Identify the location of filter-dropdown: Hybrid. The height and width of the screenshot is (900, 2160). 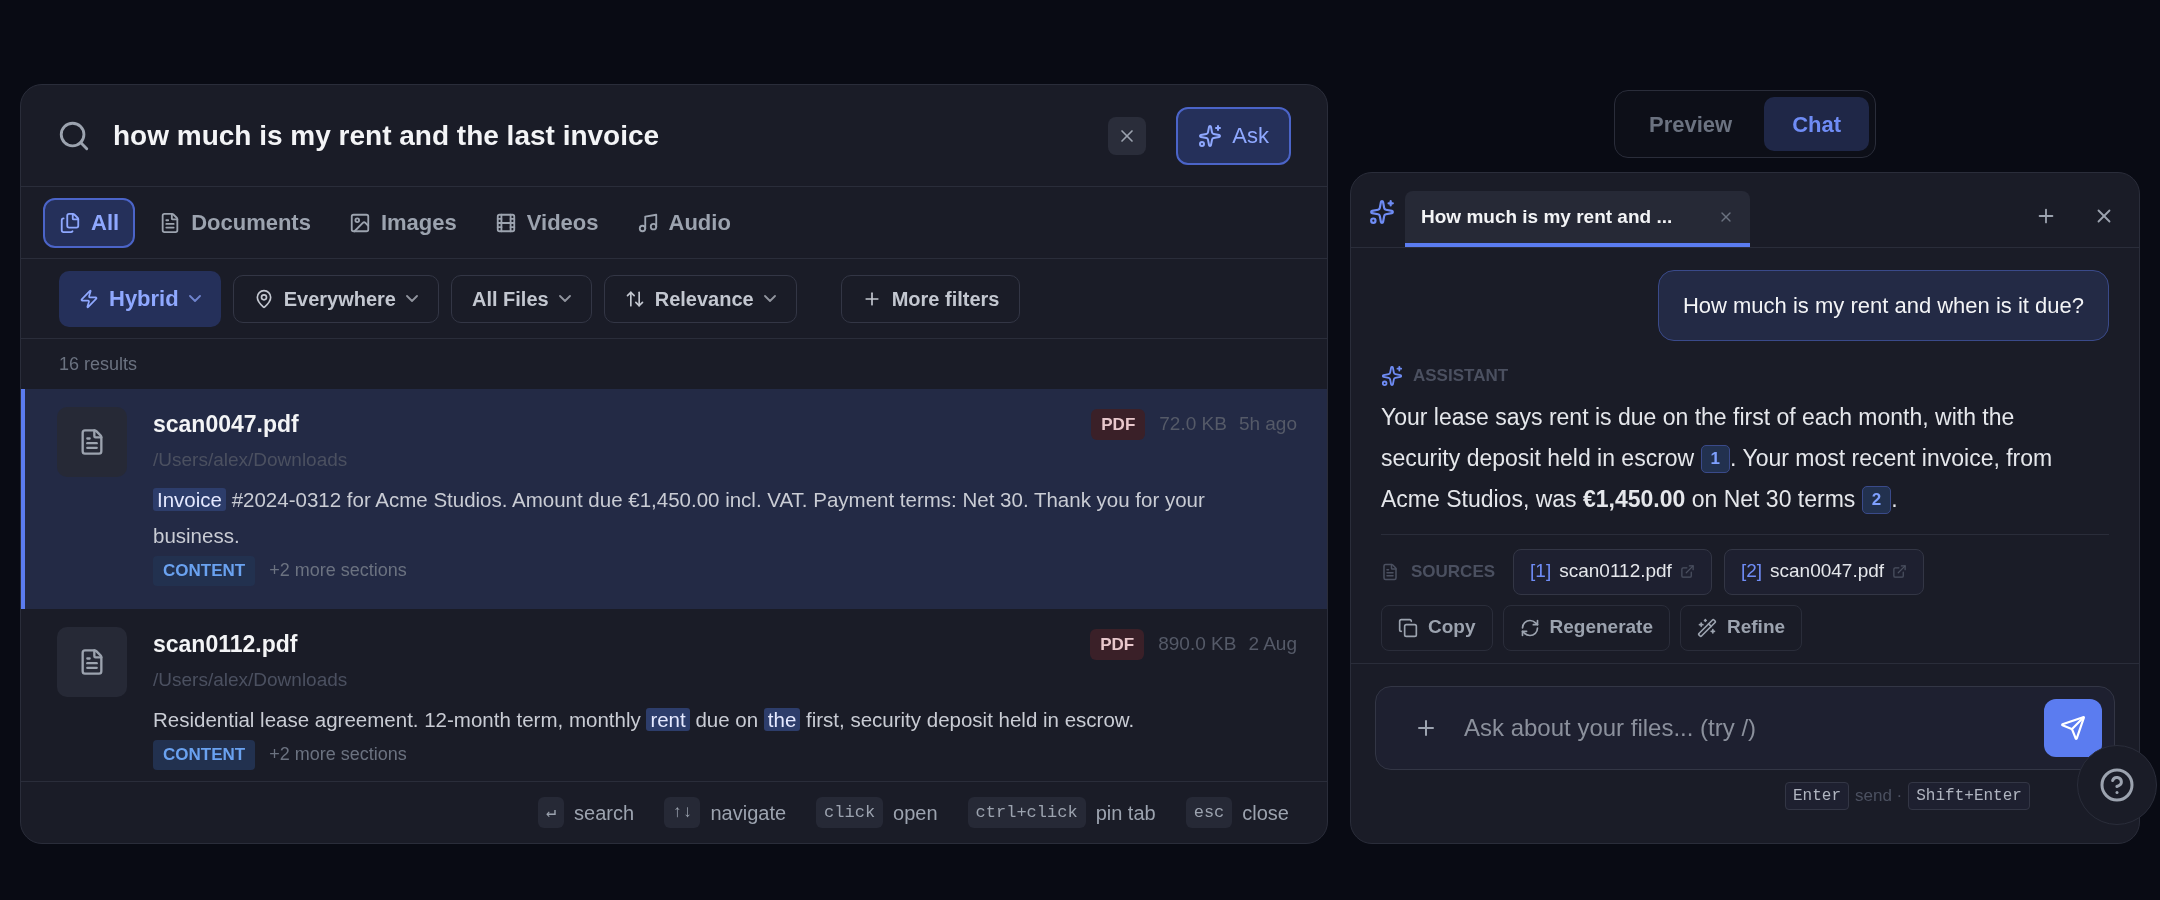
(140, 298).